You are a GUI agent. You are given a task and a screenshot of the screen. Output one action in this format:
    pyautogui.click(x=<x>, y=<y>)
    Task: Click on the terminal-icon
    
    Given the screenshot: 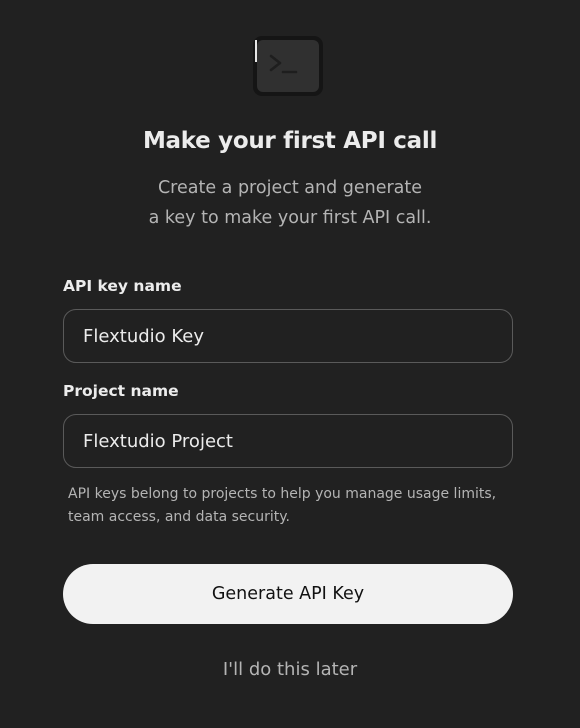 What is the action you would take?
    pyautogui.click(x=288, y=66)
    